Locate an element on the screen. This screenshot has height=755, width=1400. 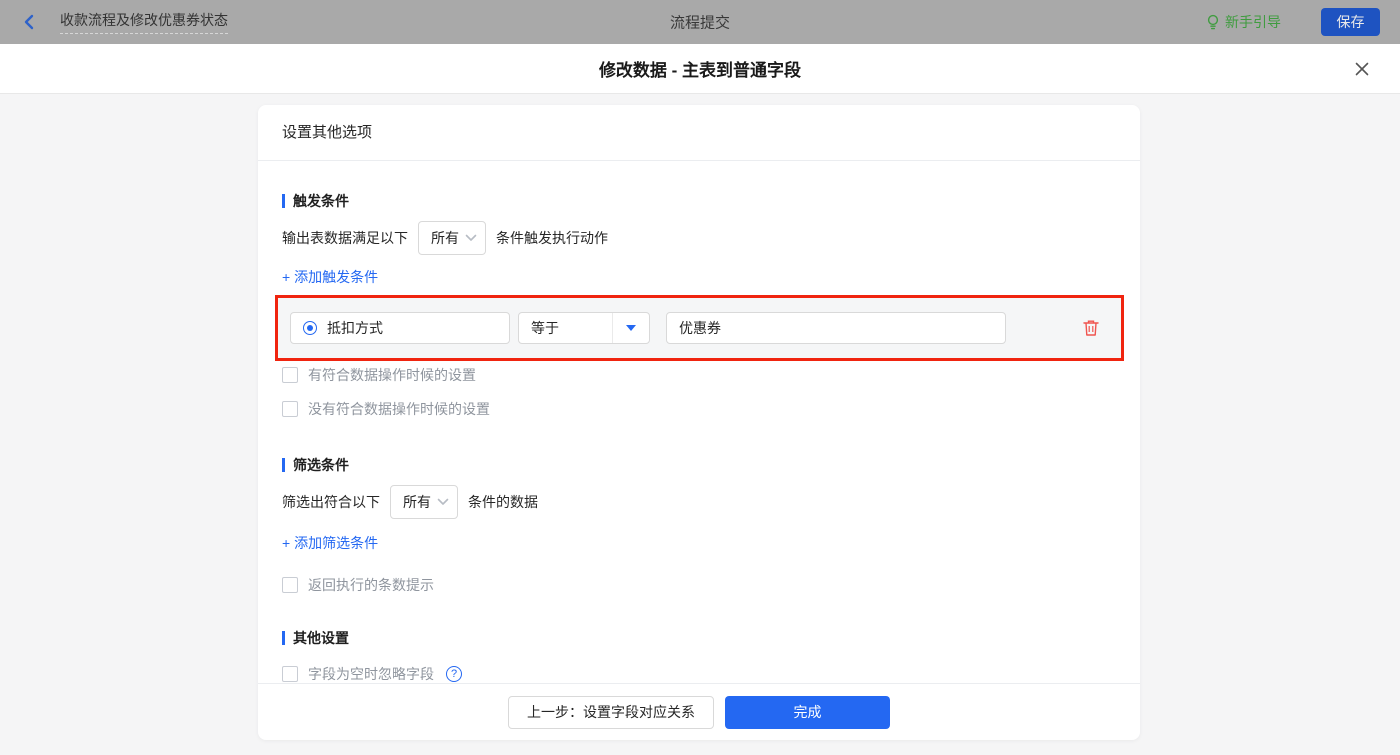
checkbox-count-tip is located at coordinates (290, 585).